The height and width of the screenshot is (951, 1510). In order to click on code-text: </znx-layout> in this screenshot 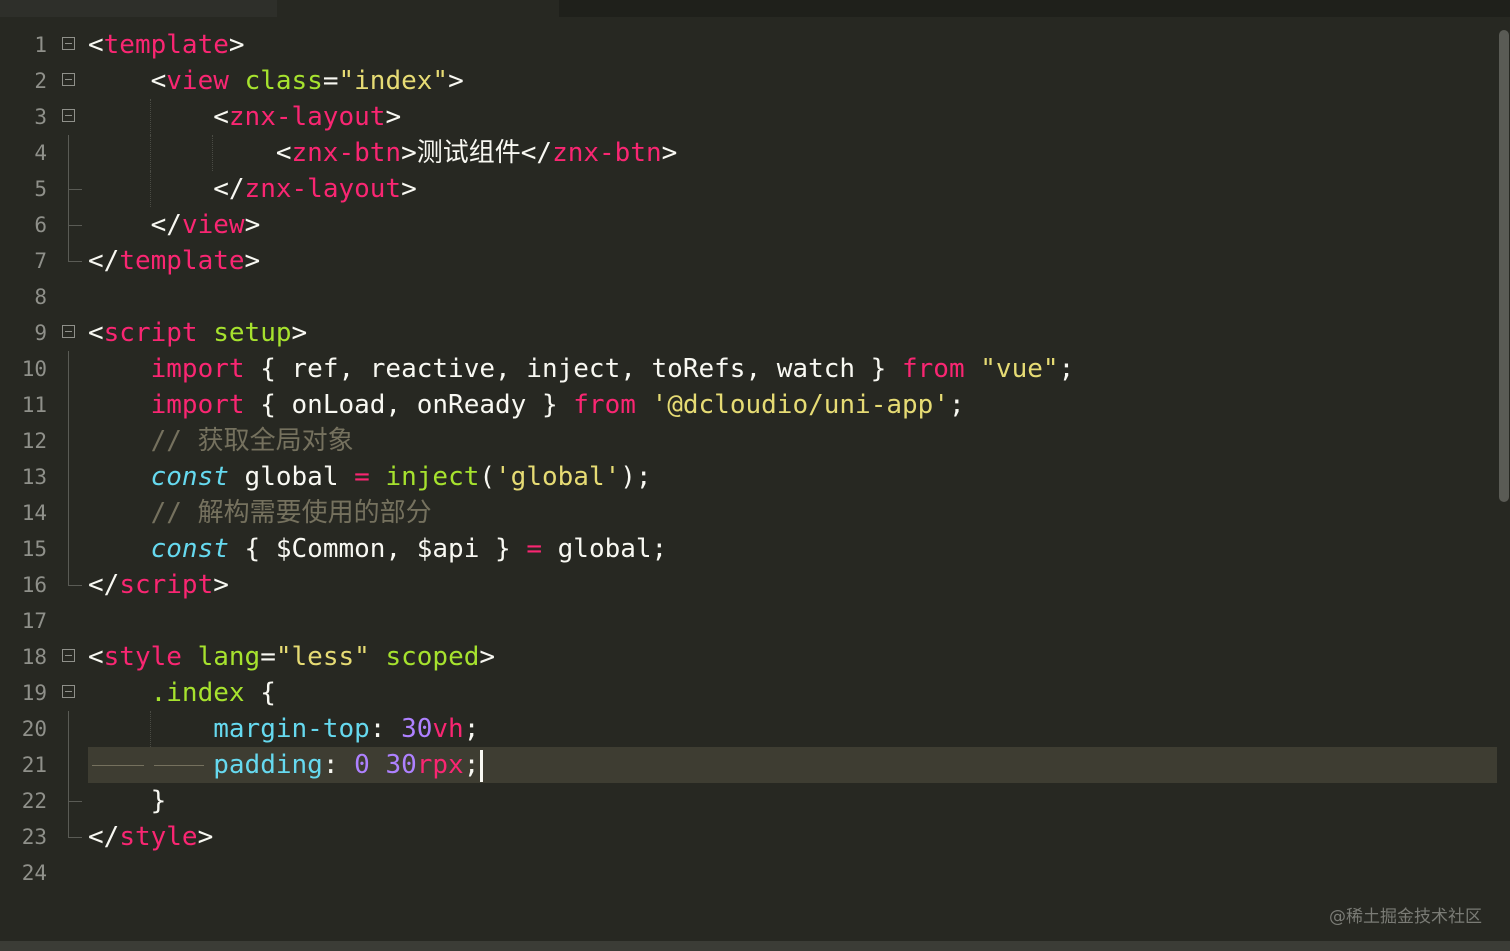, I will do `click(315, 189)`.